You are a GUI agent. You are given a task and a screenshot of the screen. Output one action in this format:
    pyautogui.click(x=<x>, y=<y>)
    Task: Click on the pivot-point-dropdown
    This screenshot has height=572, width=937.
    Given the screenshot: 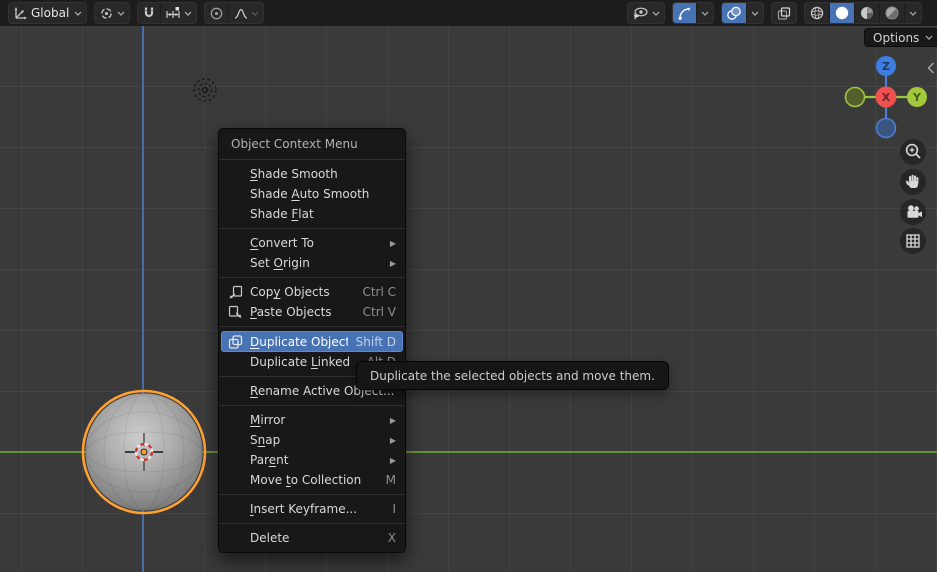 What is the action you would take?
    pyautogui.click(x=112, y=13)
    